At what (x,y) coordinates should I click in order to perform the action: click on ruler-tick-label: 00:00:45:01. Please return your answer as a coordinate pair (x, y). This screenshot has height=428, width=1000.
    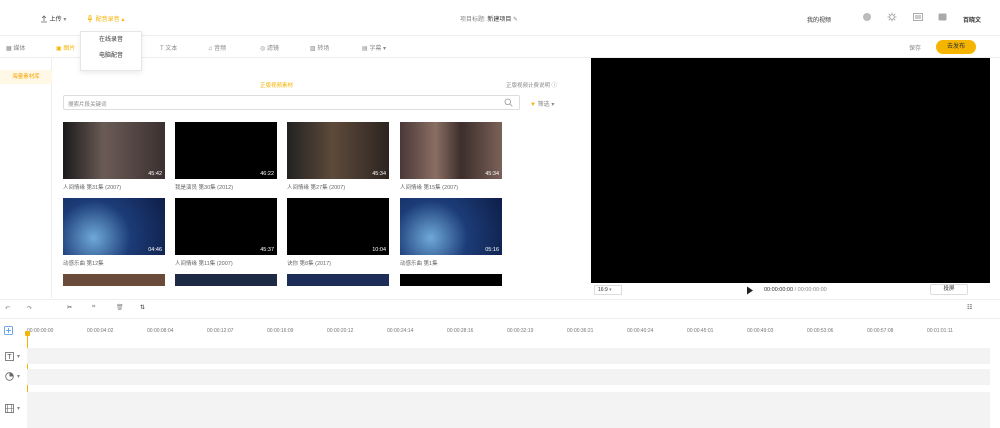
    Looking at the image, I should click on (700, 331).